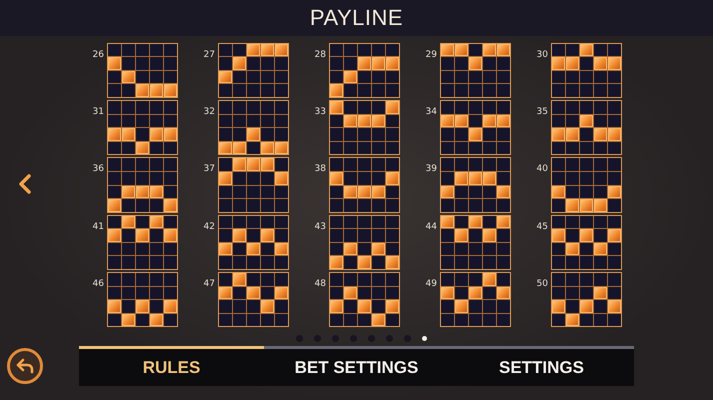  Describe the element at coordinates (208, 111) in the screenshot. I see `payline-number: 32` at that location.